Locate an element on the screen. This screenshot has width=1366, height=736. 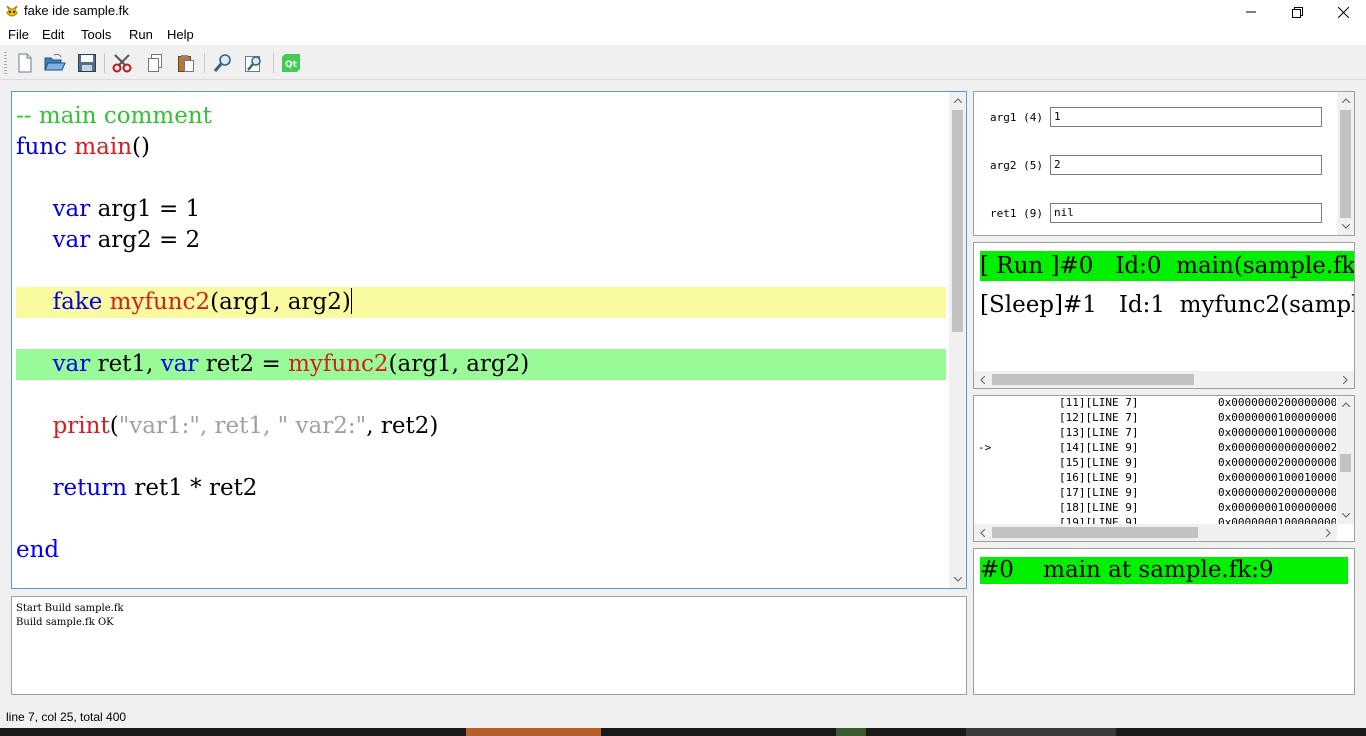
code-line: end is located at coordinates (481, 550).